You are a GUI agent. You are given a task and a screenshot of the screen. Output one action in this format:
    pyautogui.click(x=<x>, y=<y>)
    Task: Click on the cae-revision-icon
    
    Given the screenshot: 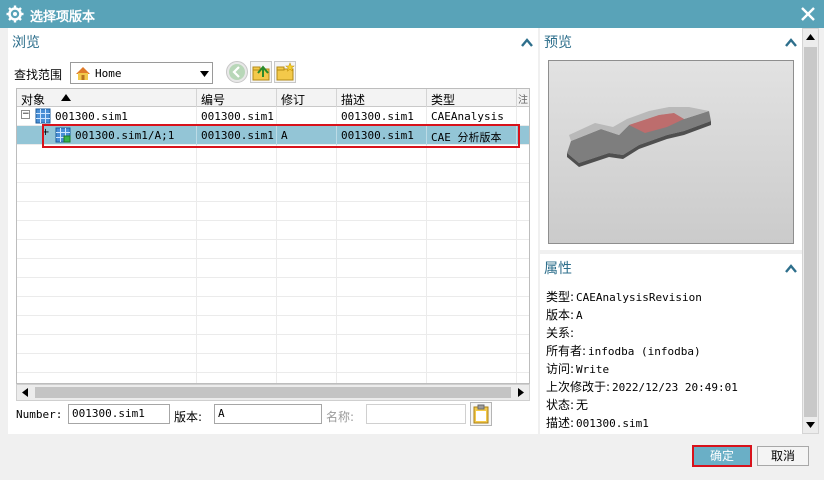 What is the action you would take?
    pyautogui.click(x=63, y=135)
    